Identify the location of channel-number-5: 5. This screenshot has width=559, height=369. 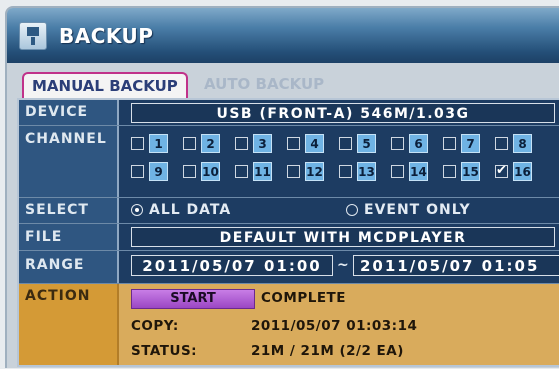
(366, 143).